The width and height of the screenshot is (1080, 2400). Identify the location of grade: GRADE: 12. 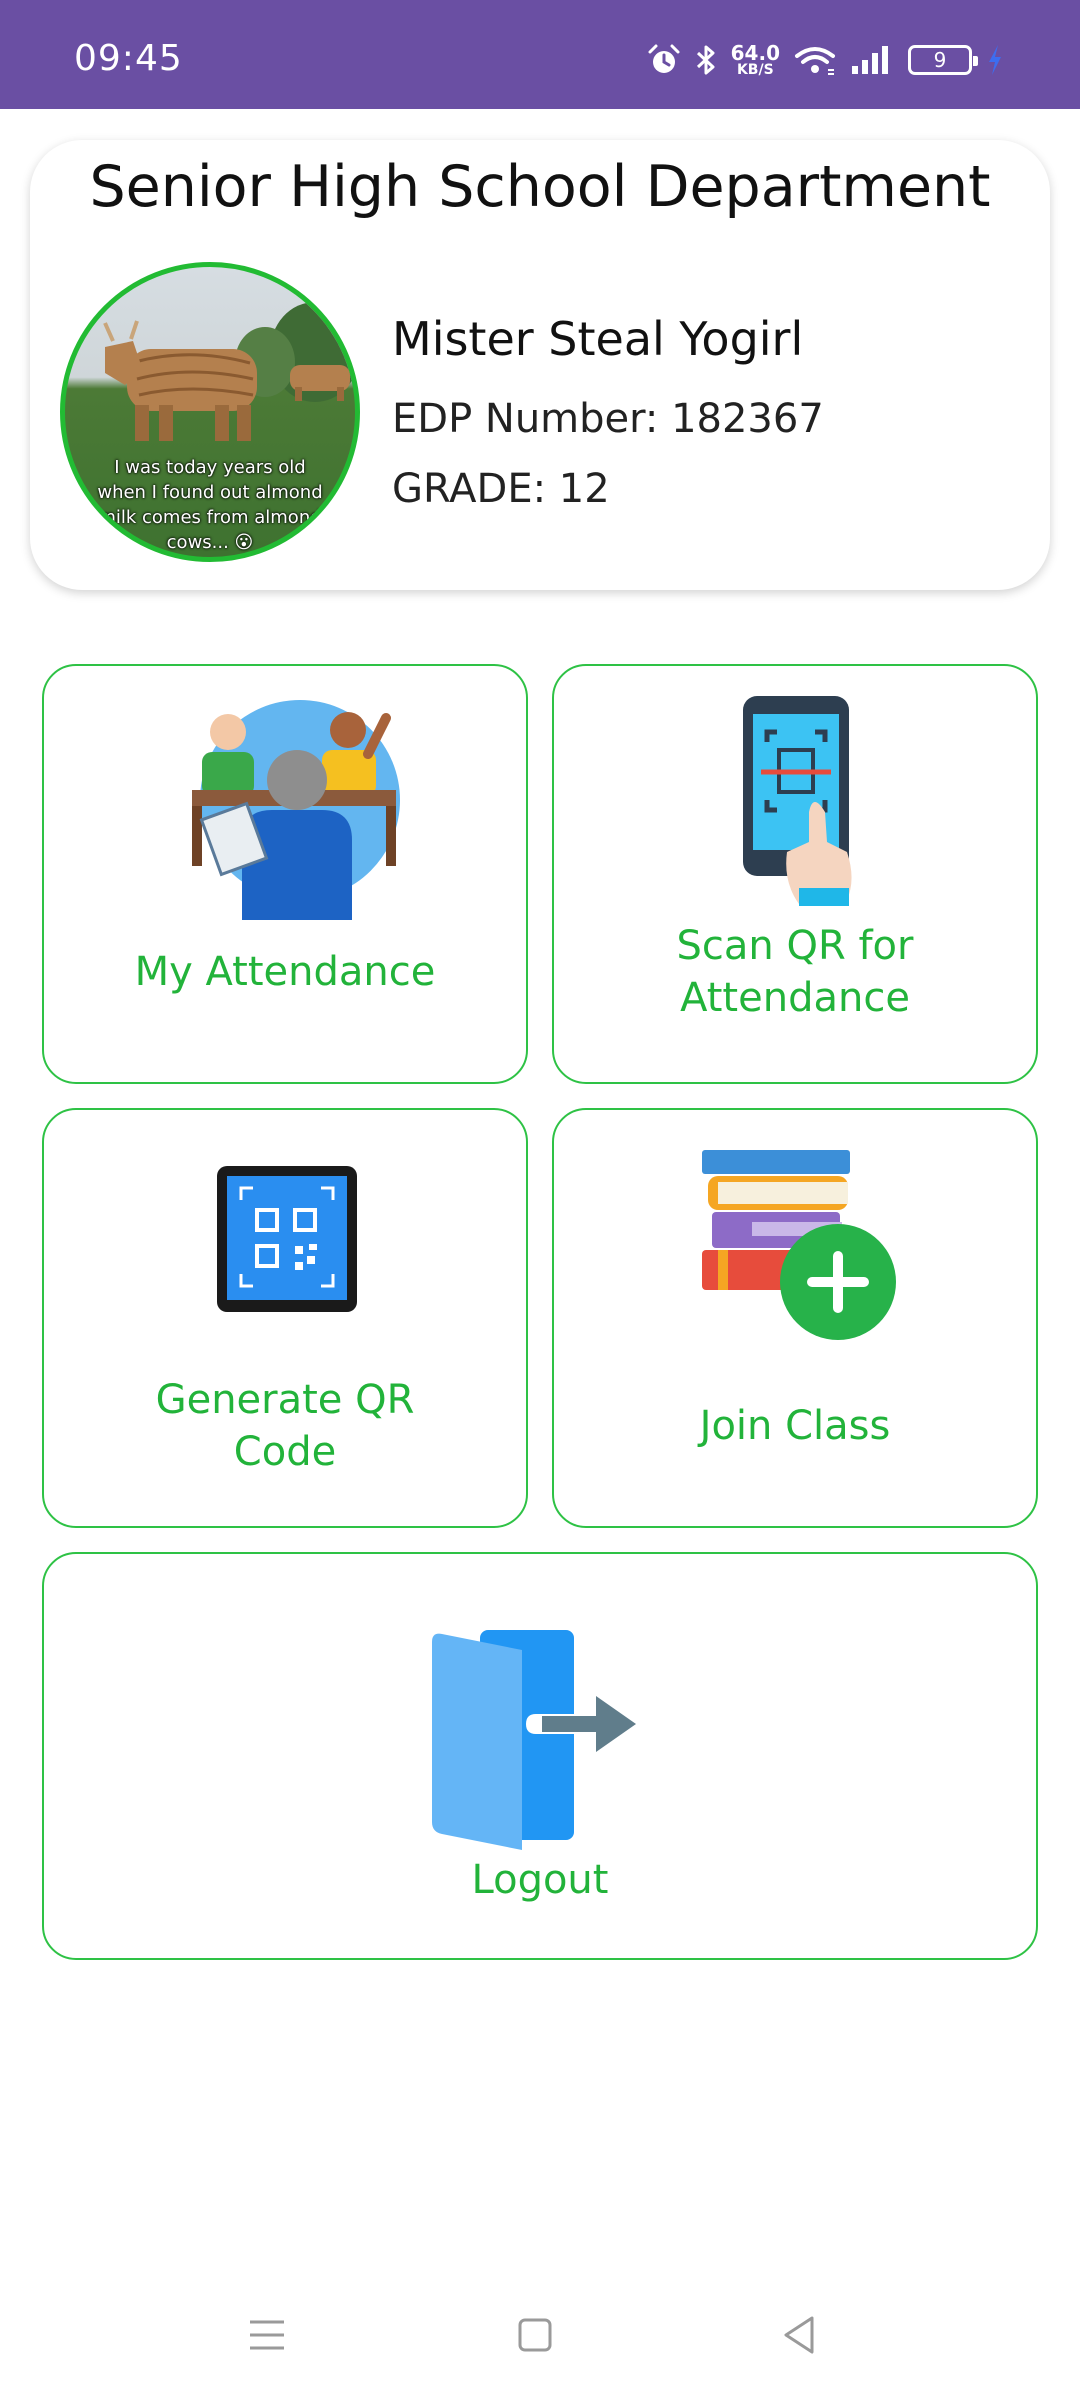
(501, 489).